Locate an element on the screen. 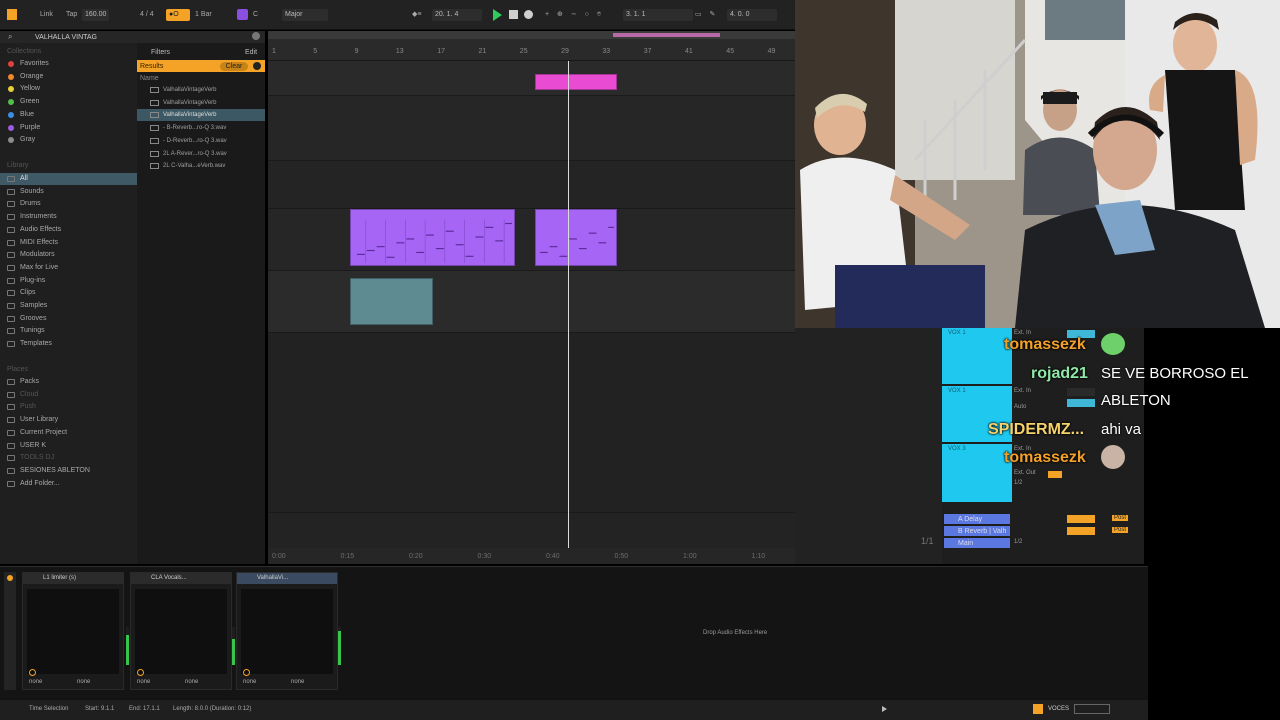  sidebar-item-green: Green is located at coordinates (68, 102).